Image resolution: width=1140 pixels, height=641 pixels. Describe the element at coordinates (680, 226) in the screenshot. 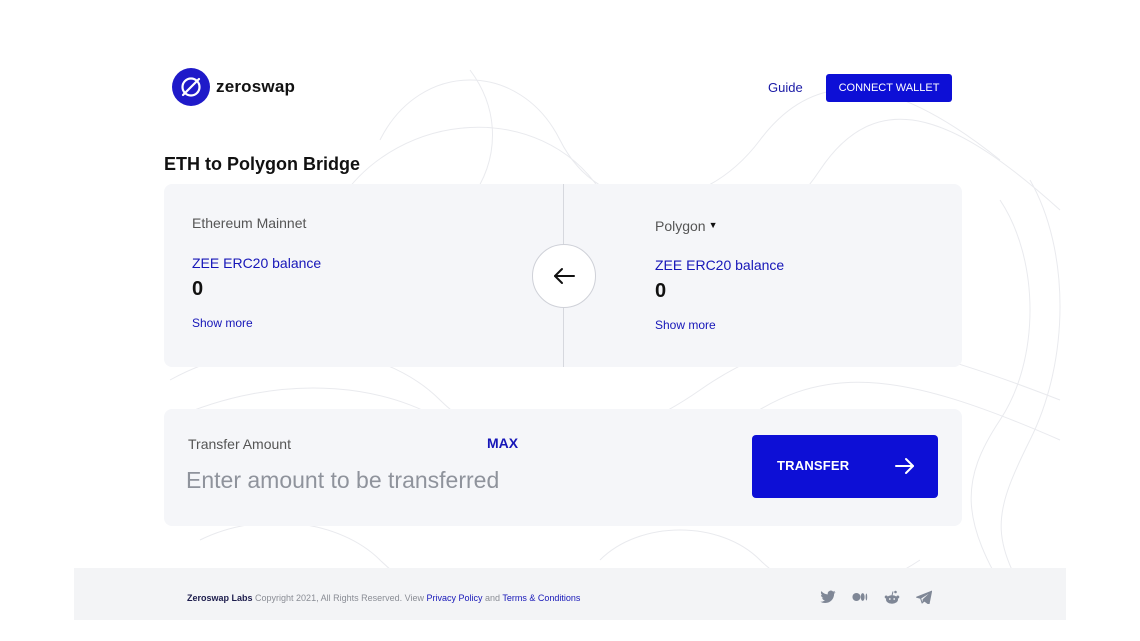

I see `destination-network-name: Polygon` at that location.